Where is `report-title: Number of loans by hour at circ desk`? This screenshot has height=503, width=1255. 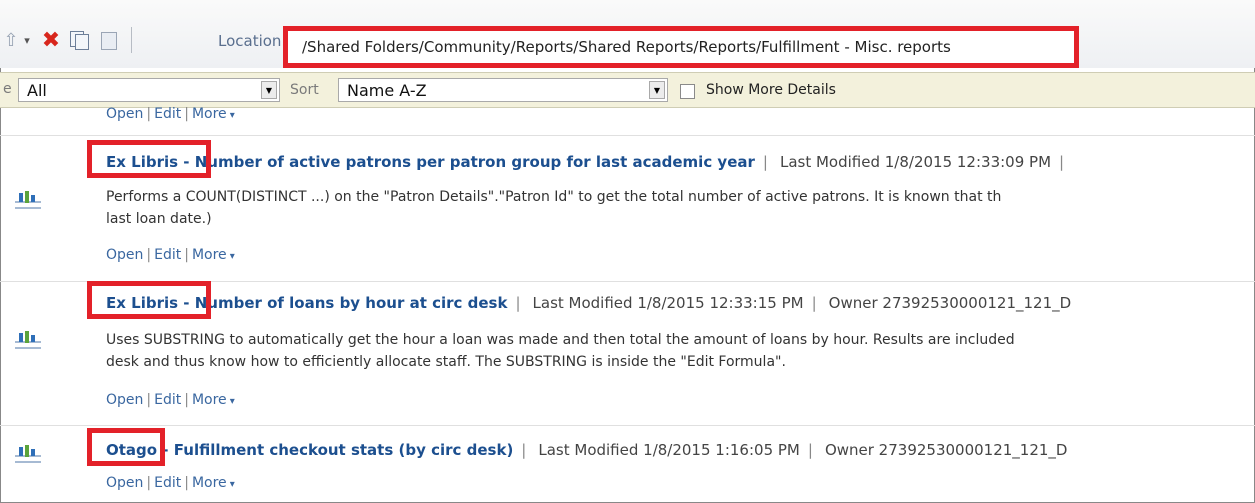
report-title: Number of loans by hour at circ desk is located at coordinates (351, 303).